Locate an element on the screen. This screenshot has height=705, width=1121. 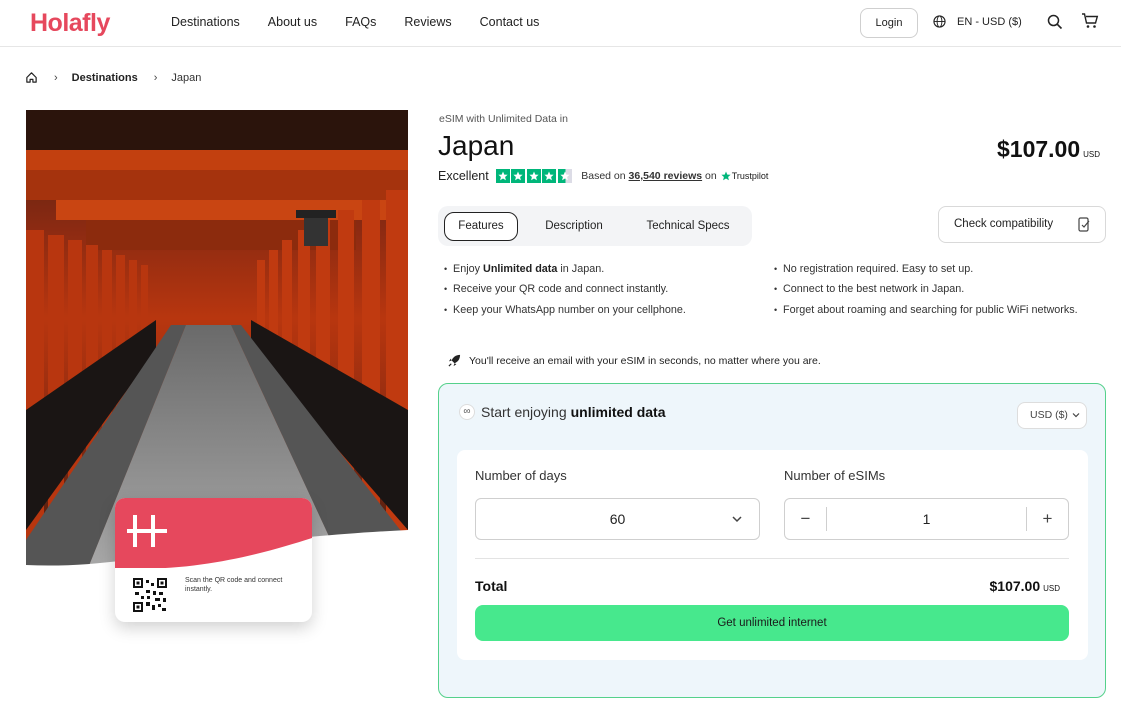
check-compatibility-button: Check compatibility is located at coordinates (1022, 224).